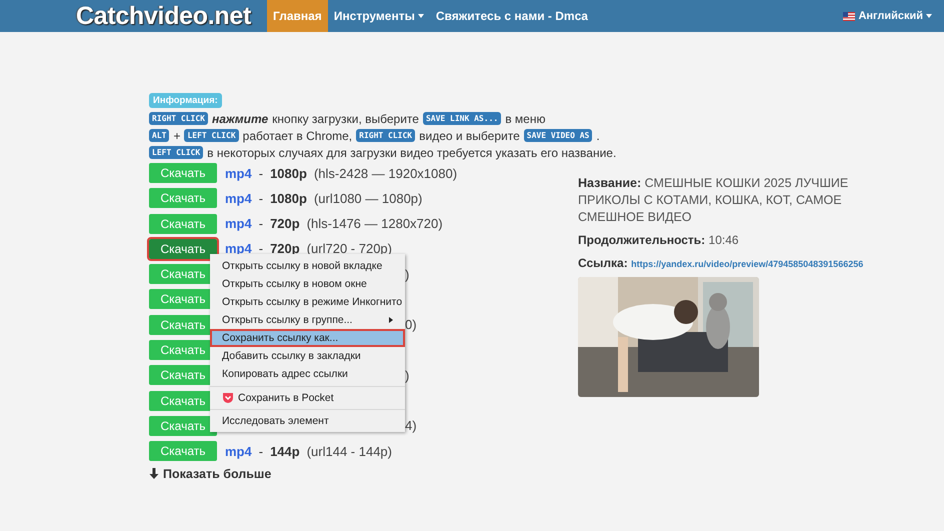 This screenshot has width=944, height=531. What do you see at coordinates (297, 16) in the screenshot?
I see `nav-tab: Главная` at bounding box center [297, 16].